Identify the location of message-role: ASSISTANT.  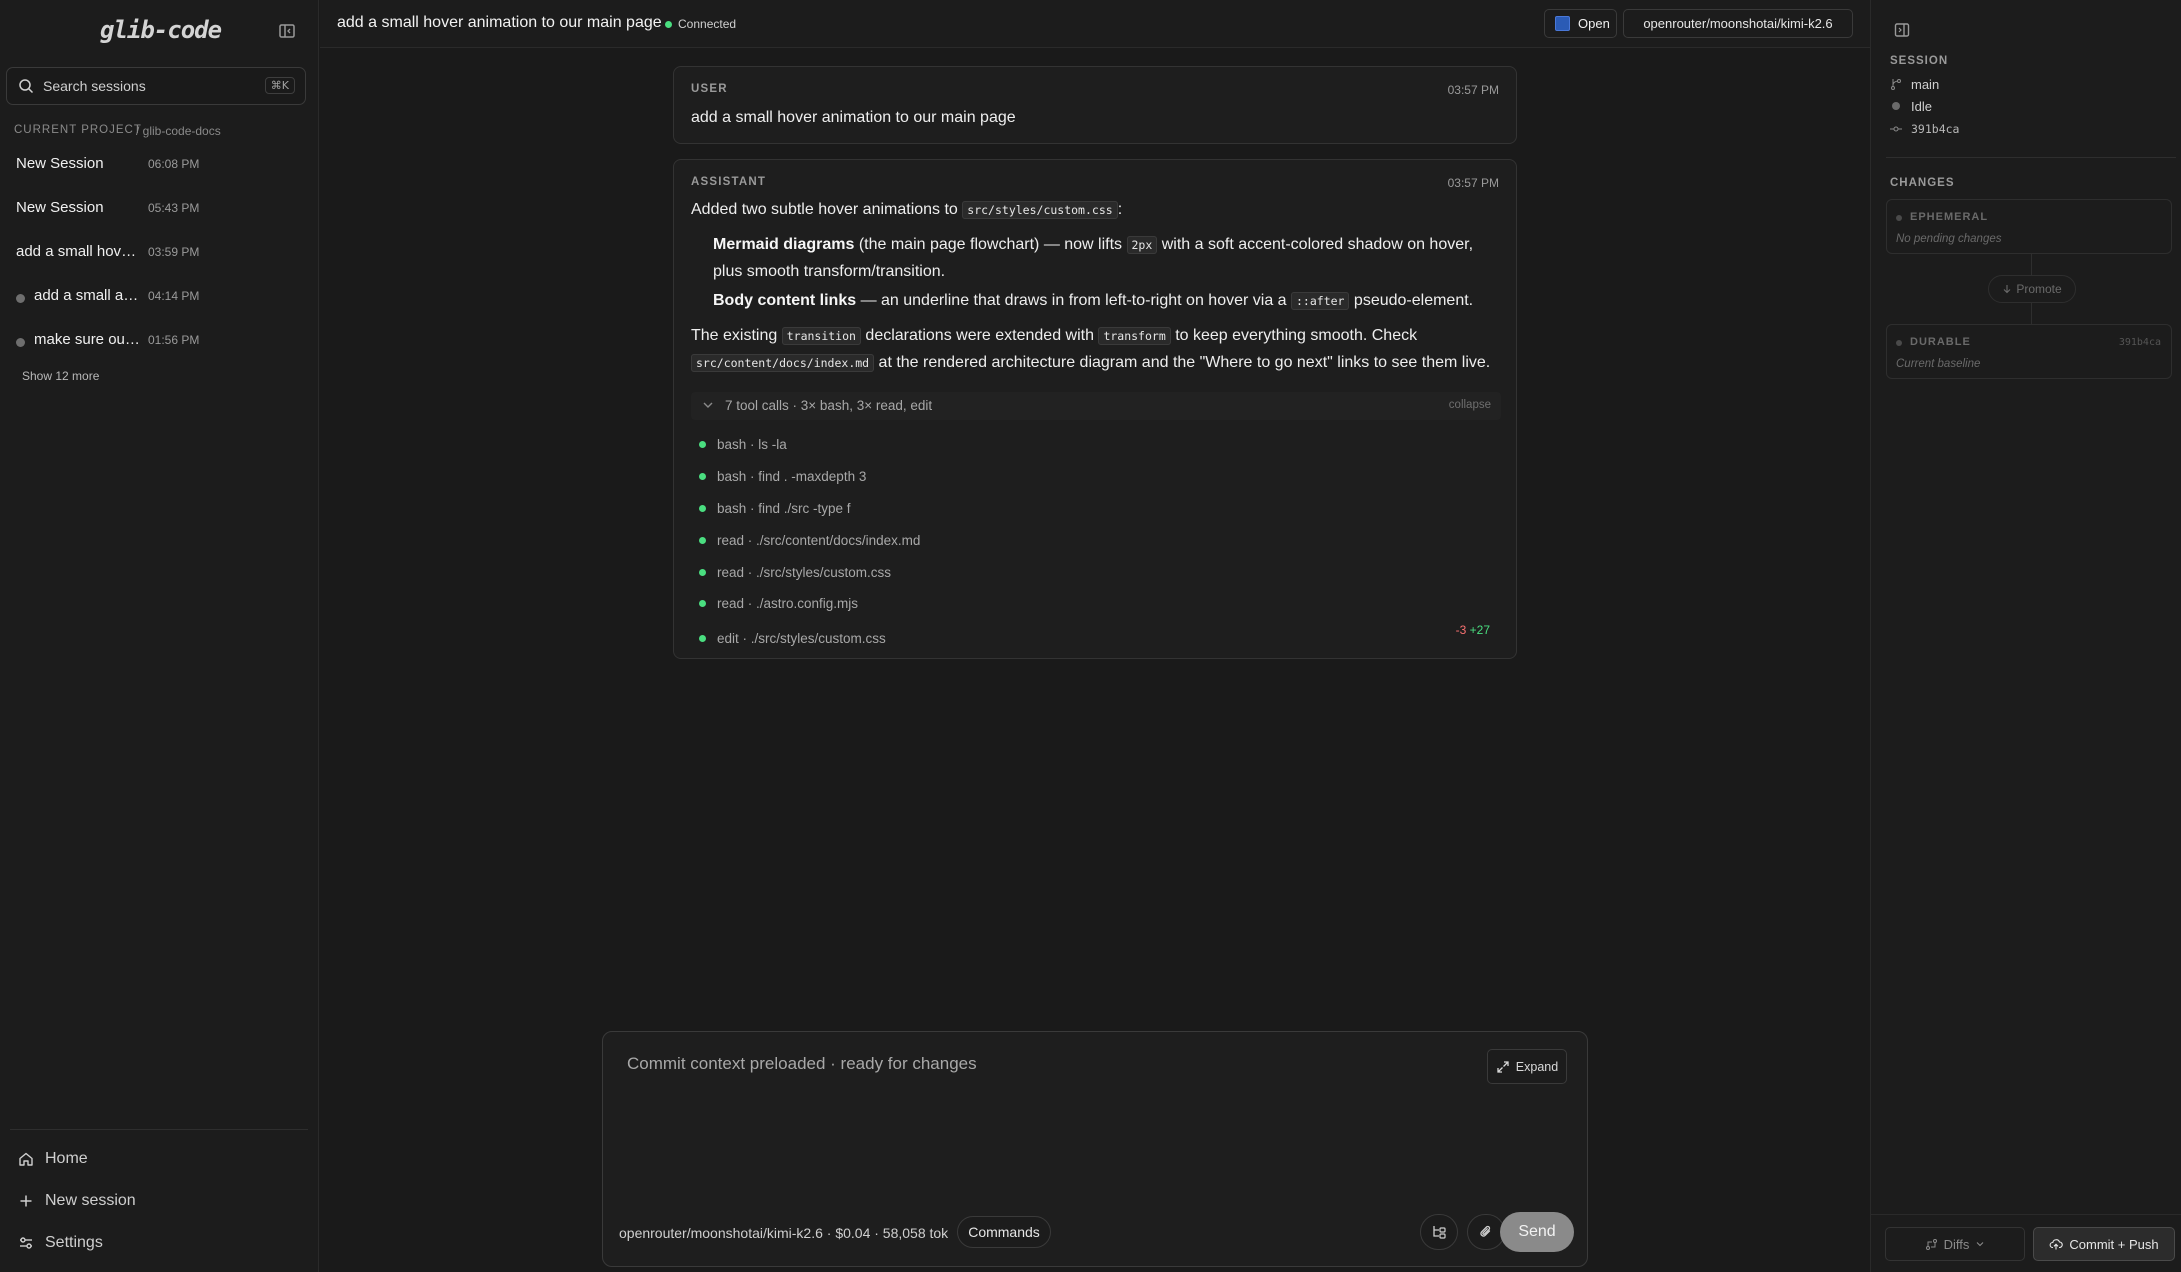
(729, 182).